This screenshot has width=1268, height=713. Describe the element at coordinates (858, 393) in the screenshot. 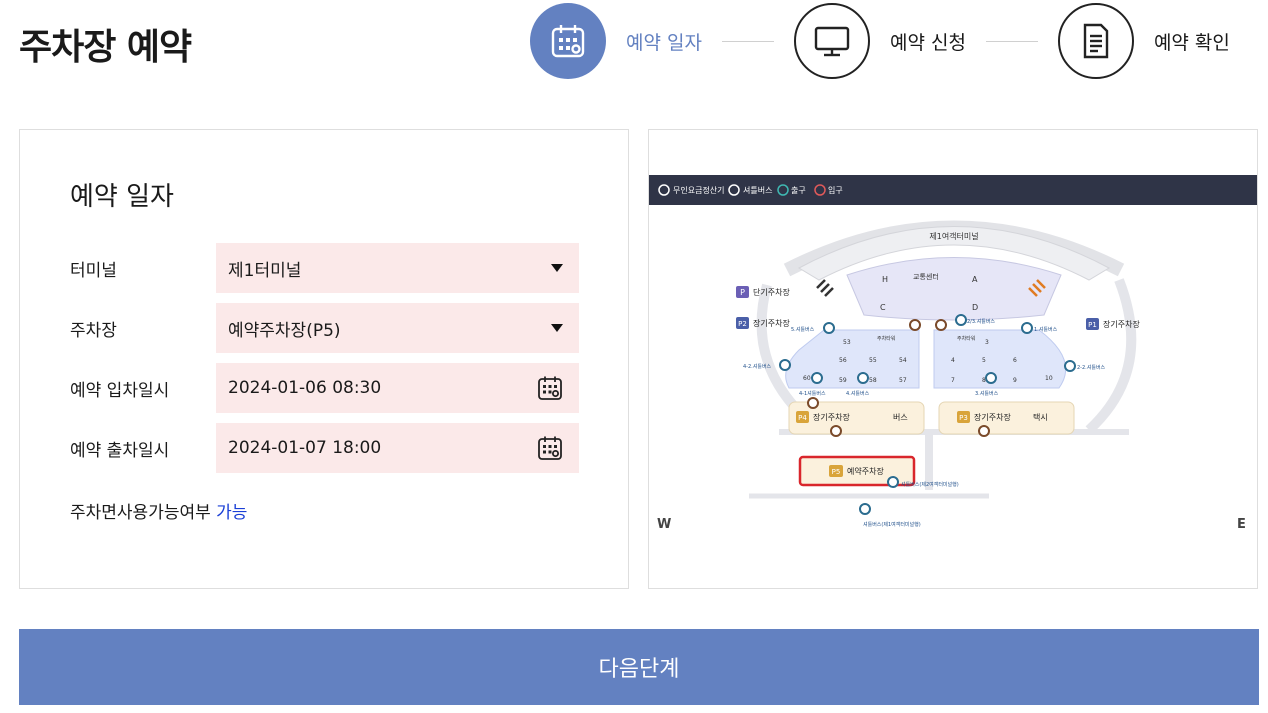

I see `shuttle-label: 4.셔틀버스` at that location.